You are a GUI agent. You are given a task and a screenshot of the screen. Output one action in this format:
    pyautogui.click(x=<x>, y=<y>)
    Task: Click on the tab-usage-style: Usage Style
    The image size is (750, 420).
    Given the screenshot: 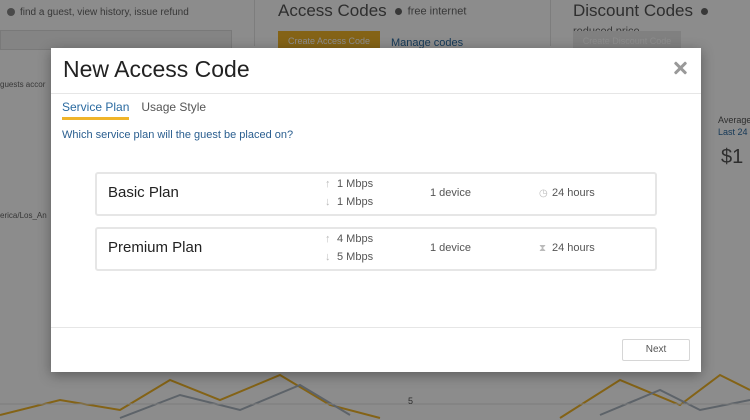 What is the action you would take?
    pyautogui.click(x=173, y=108)
    